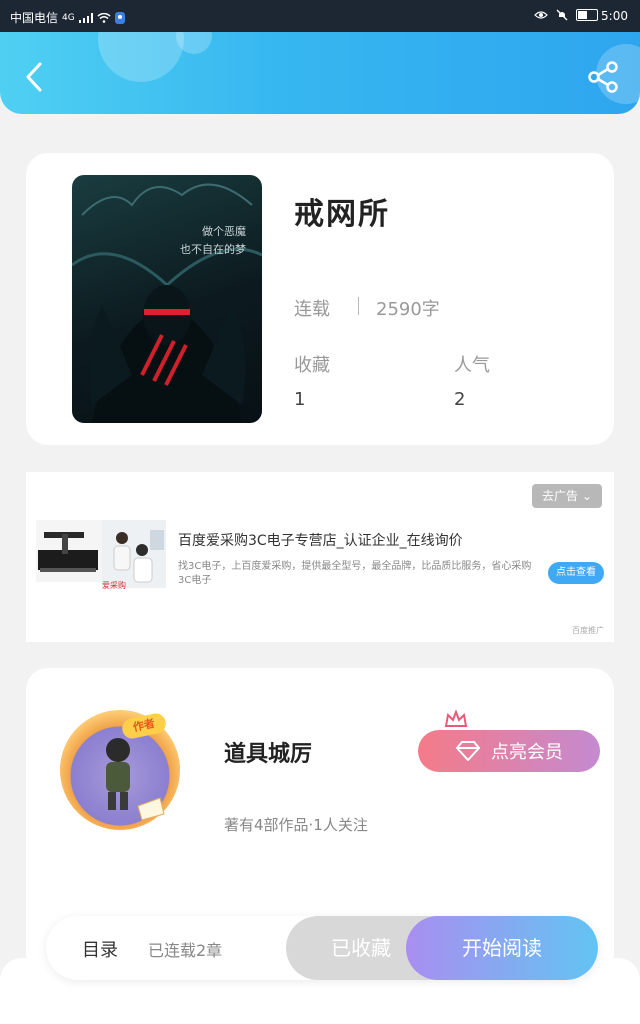  I want to click on book-status: 连载, so click(312, 309).